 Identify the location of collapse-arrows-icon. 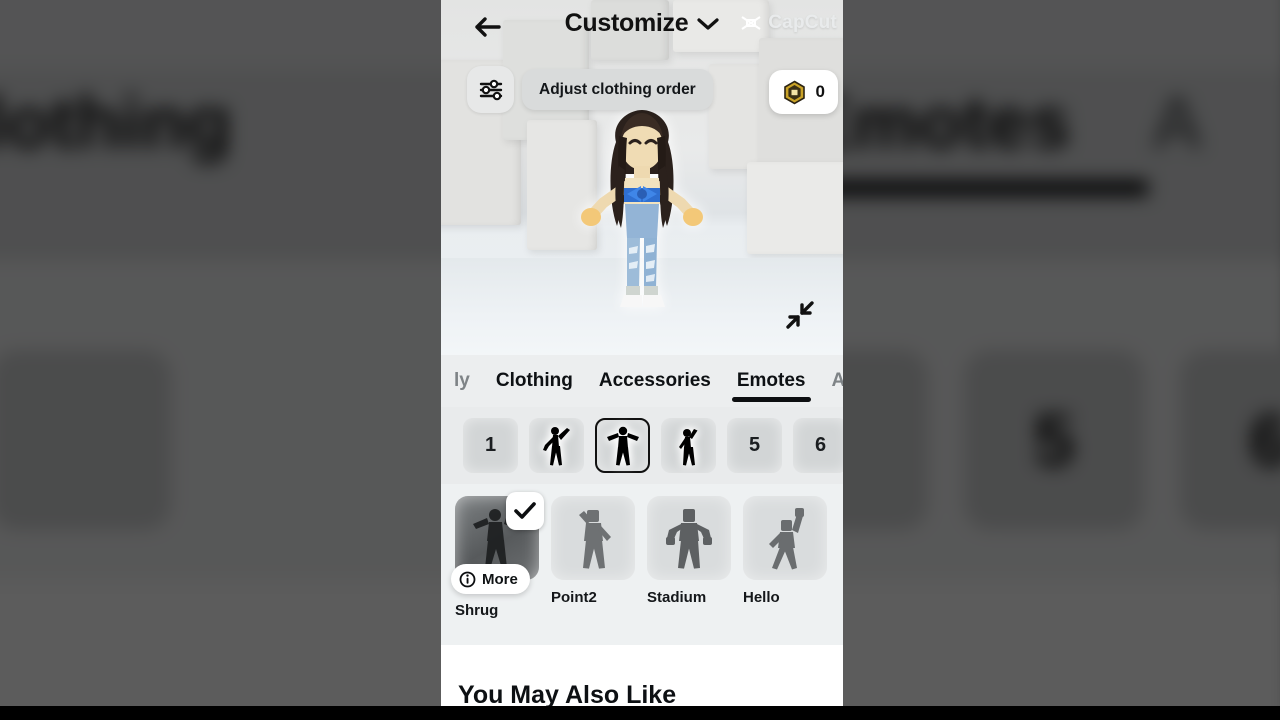
(800, 315).